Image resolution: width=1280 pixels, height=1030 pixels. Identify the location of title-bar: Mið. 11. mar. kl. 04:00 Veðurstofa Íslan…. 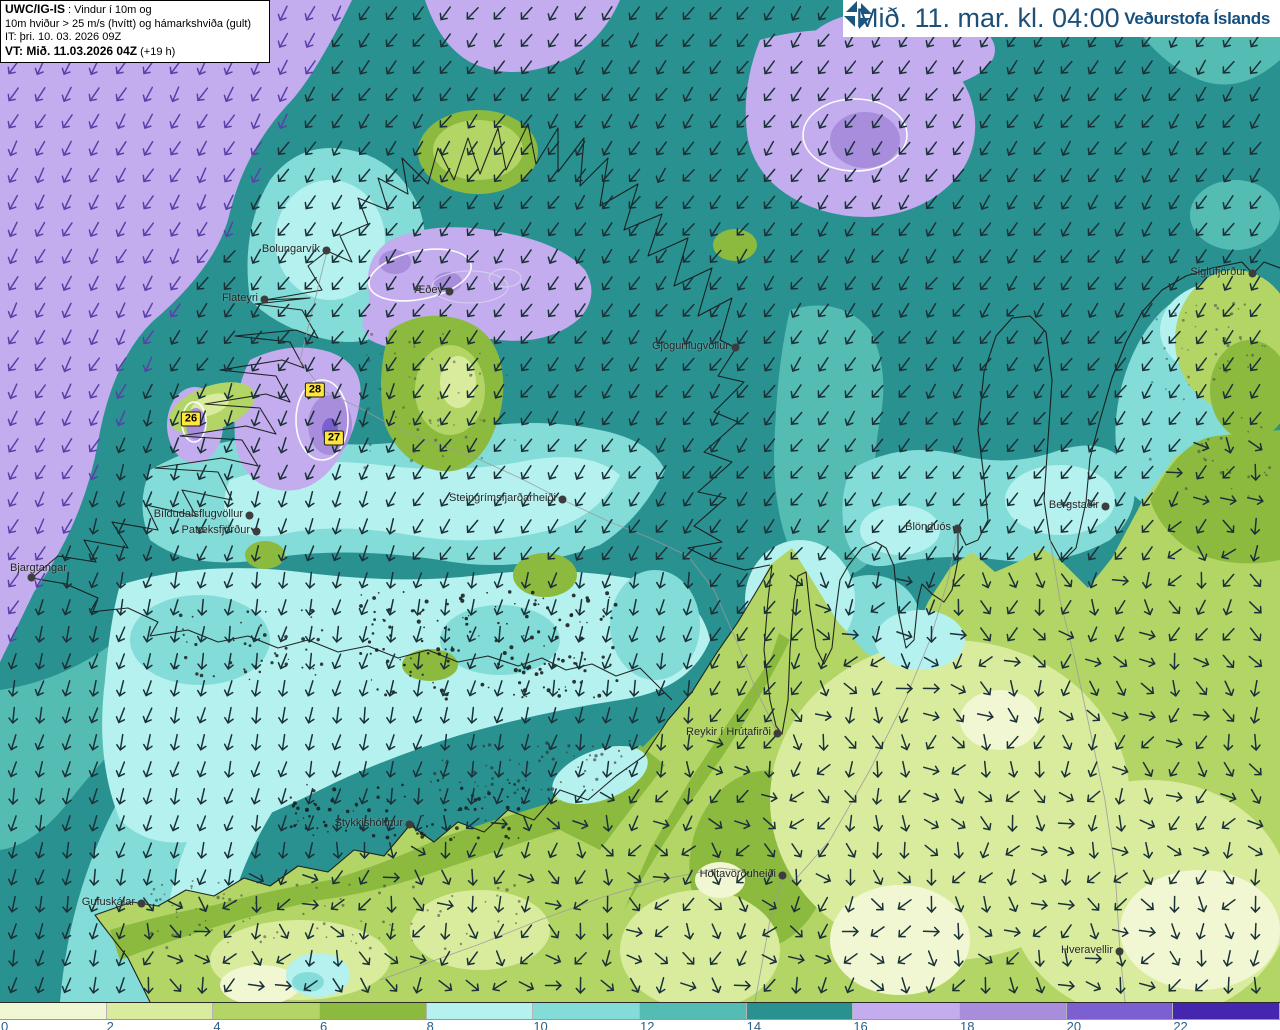
(1061, 18).